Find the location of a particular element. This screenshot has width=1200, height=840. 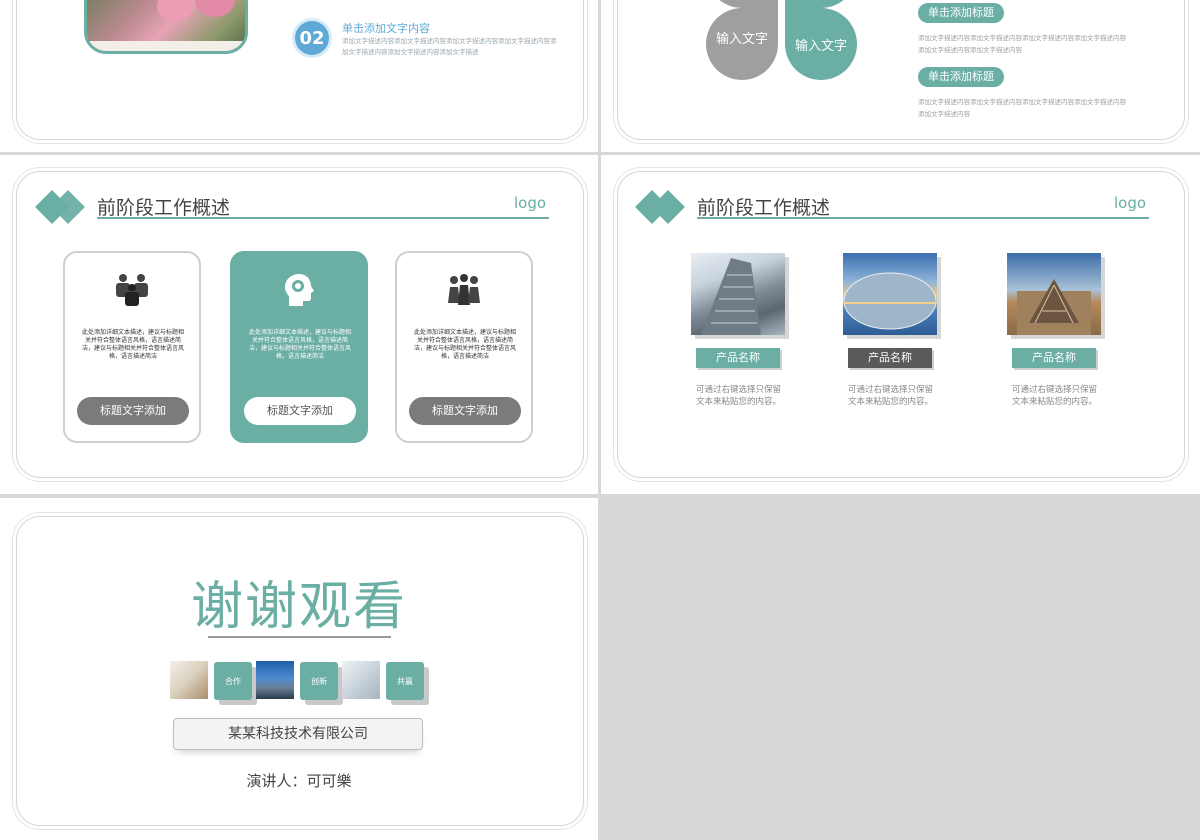

people-group-icon is located at coordinates (464, 290).